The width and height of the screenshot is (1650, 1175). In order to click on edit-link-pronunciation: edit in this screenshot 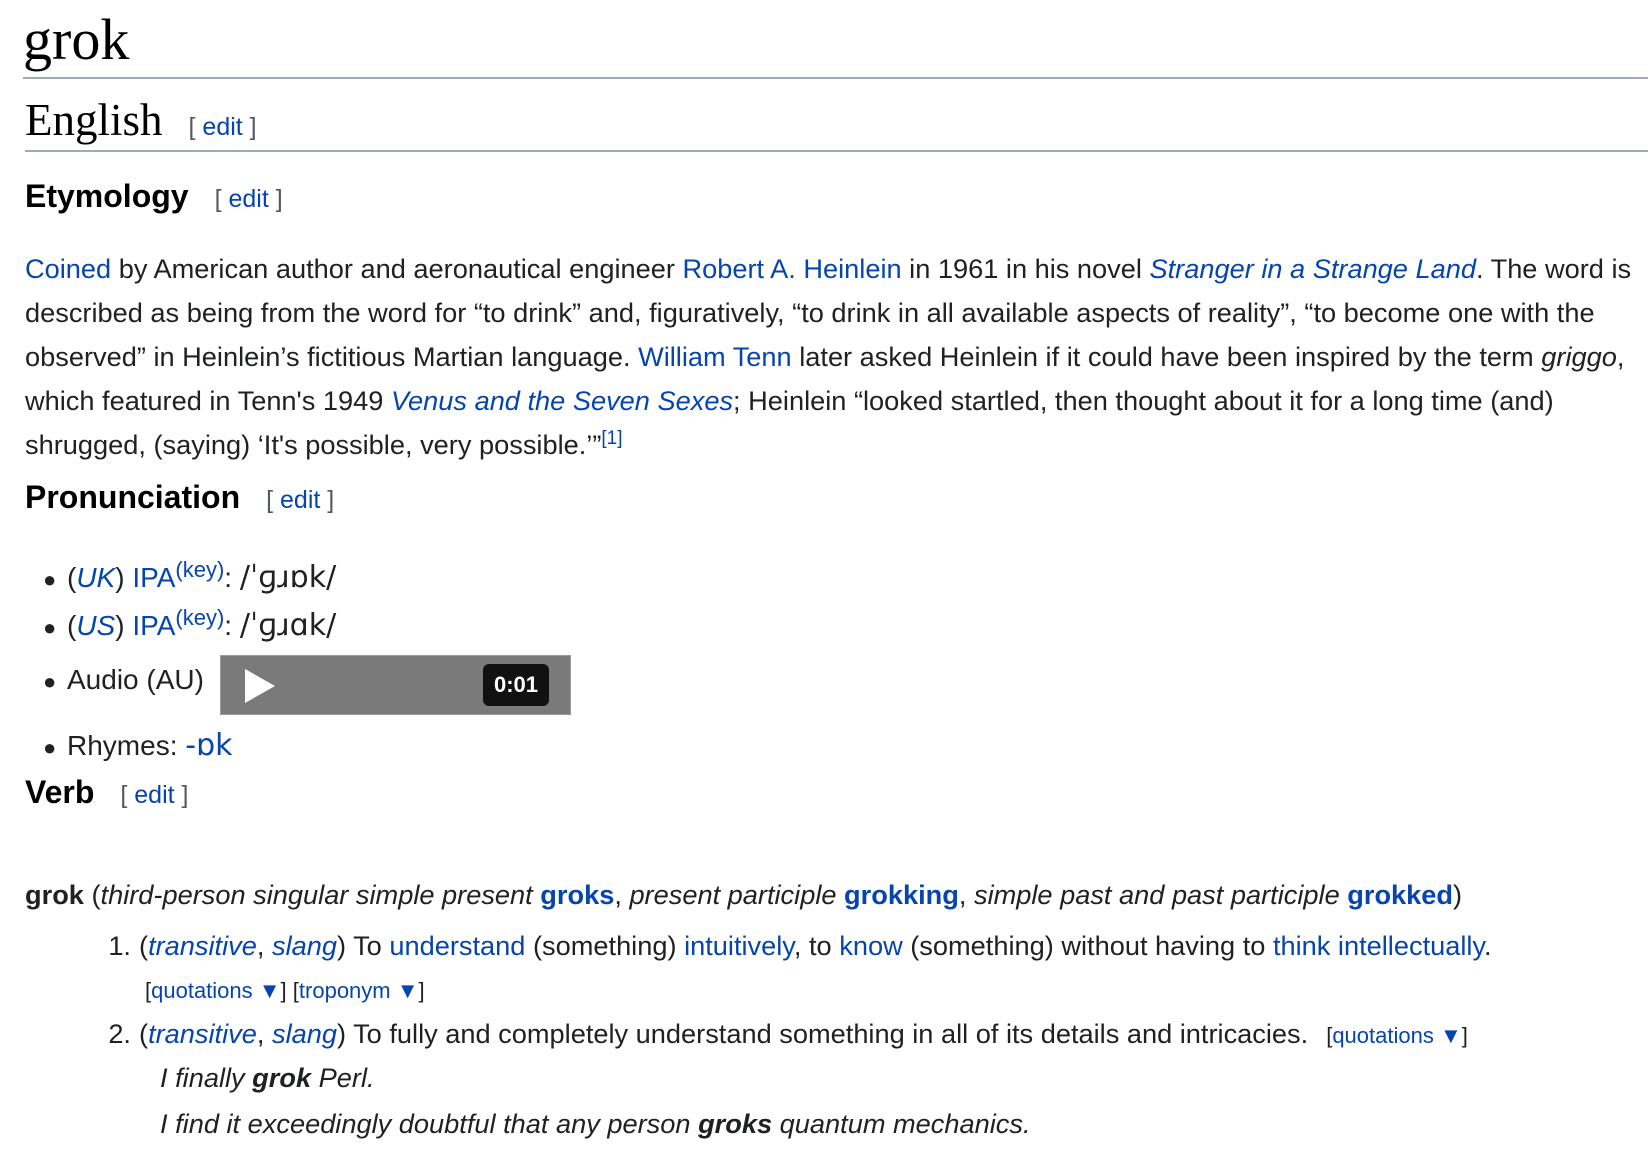, I will do `click(300, 500)`.